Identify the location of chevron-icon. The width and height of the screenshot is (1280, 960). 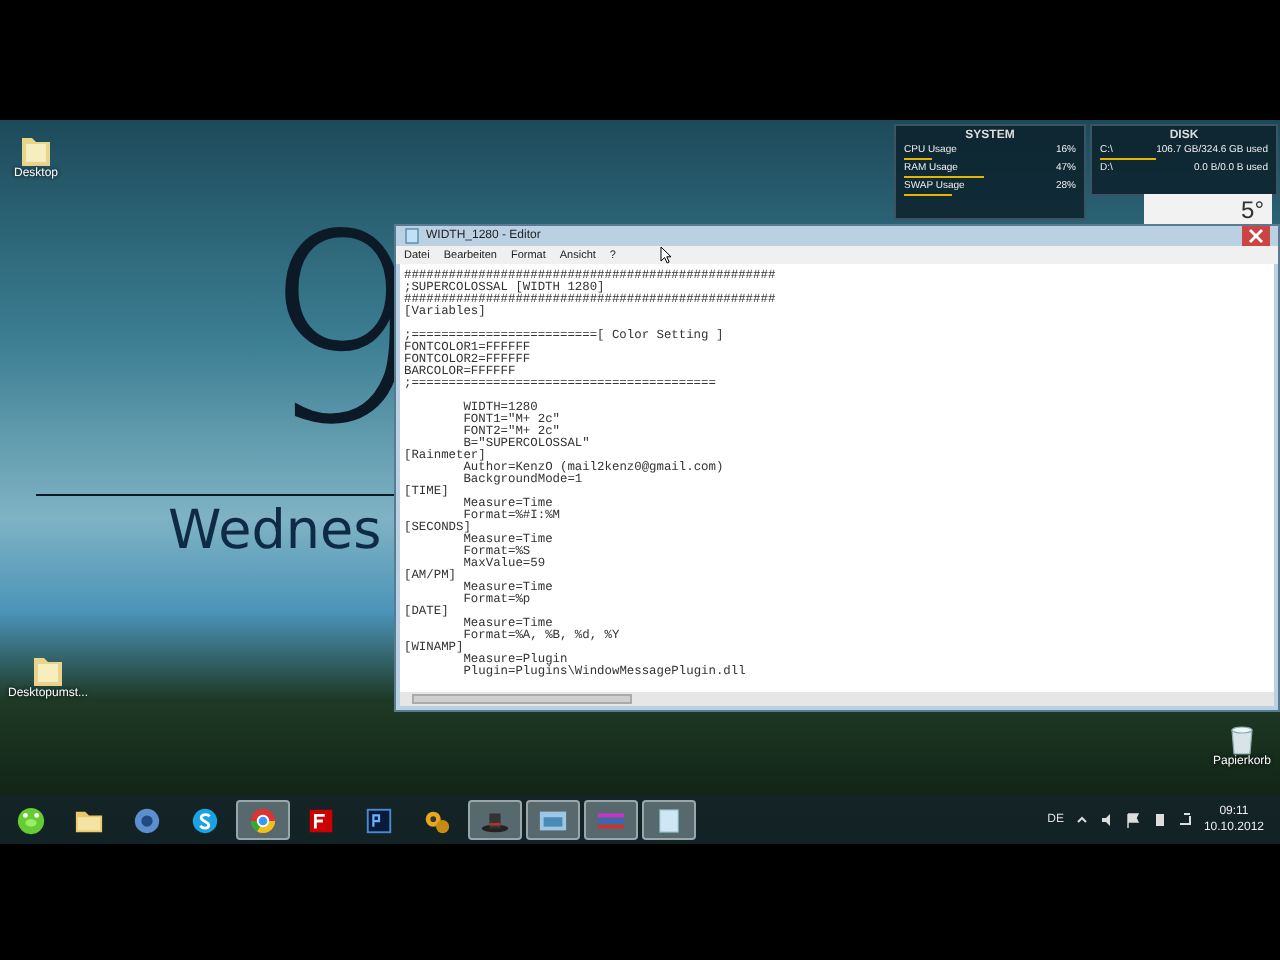
(1081, 820).